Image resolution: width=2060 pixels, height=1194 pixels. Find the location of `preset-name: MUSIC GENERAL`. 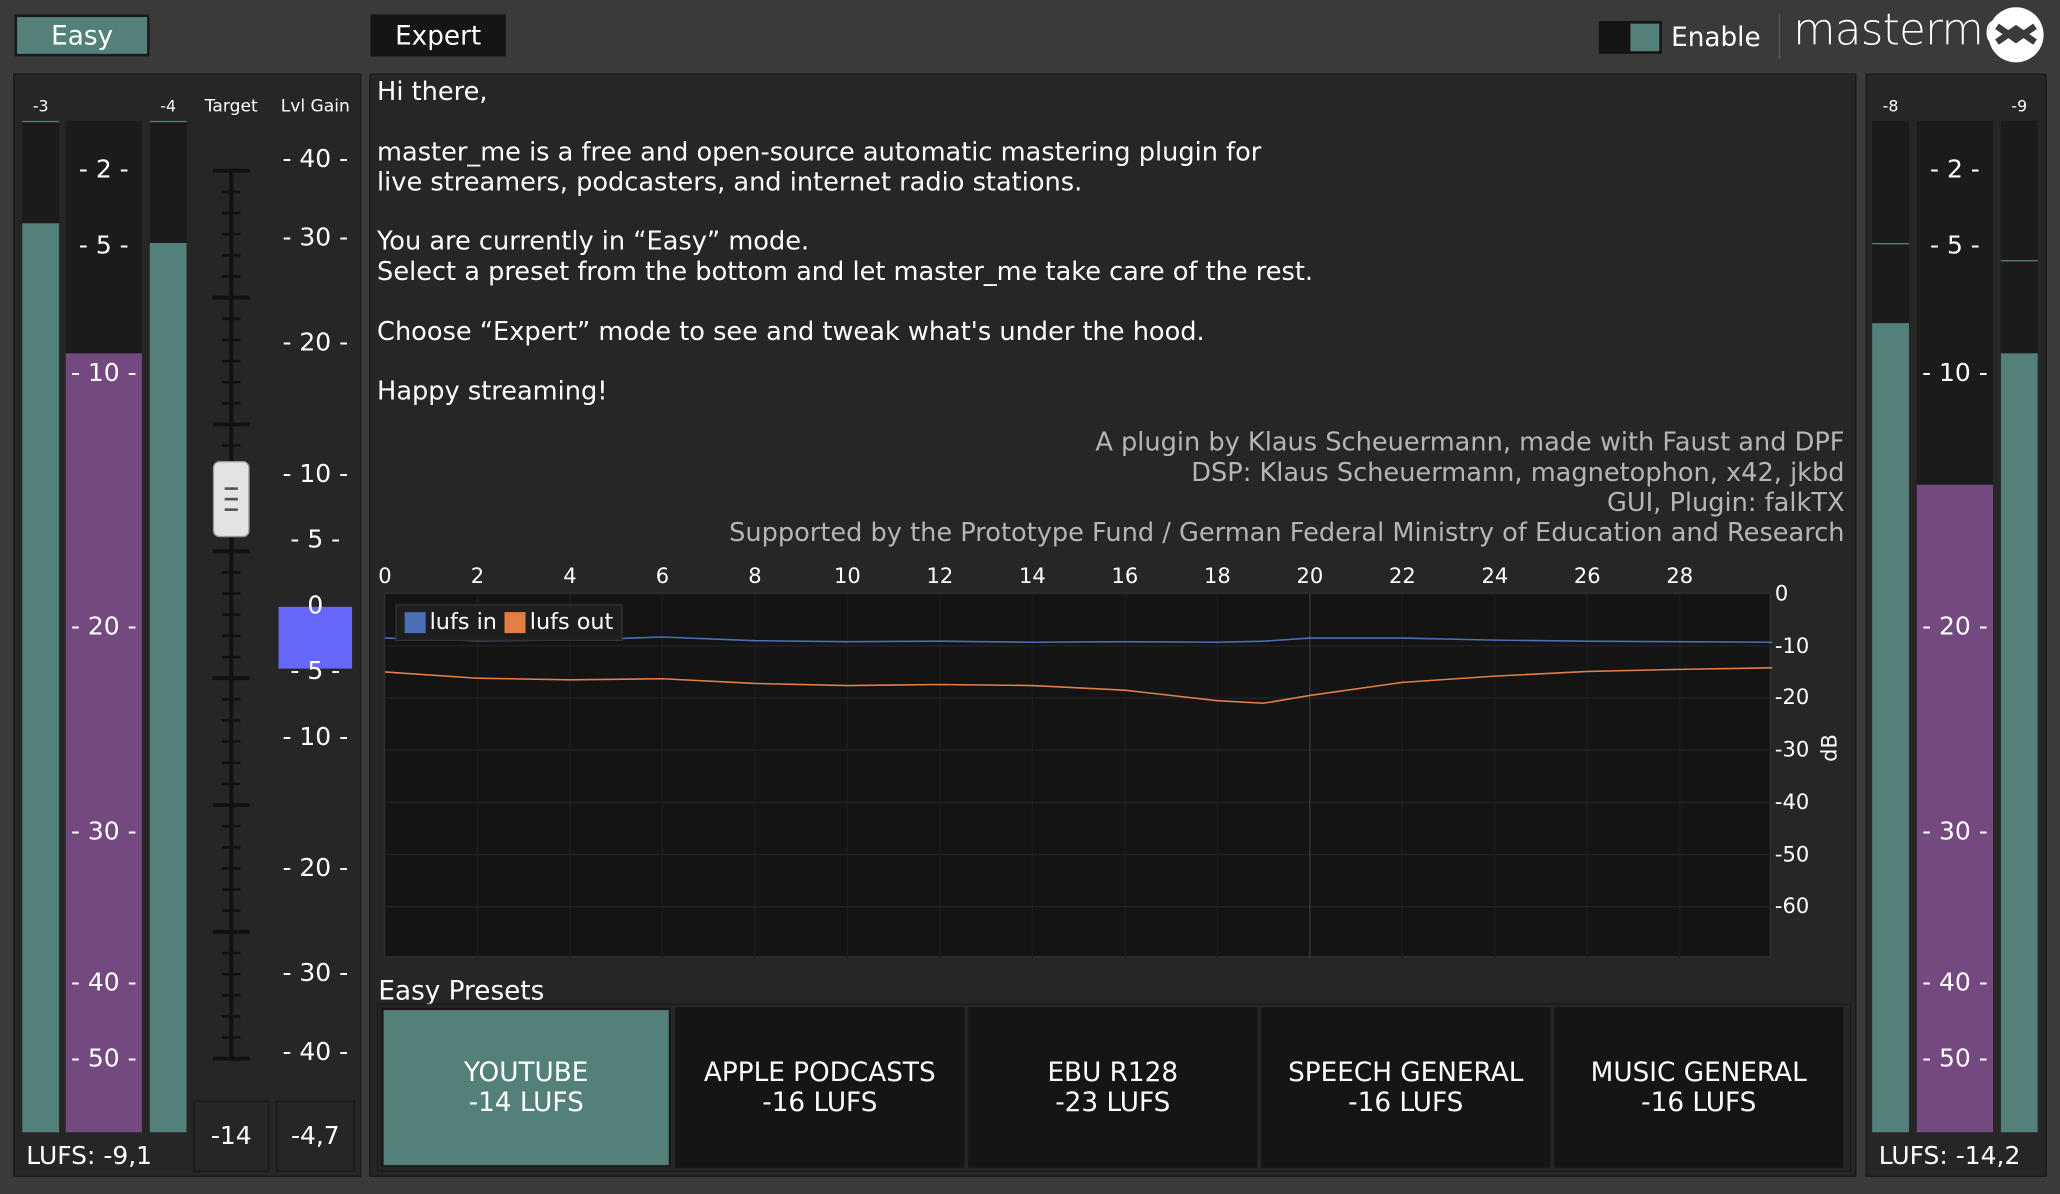

preset-name: MUSIC GENERAL is located at coordinates (1698, 1072).